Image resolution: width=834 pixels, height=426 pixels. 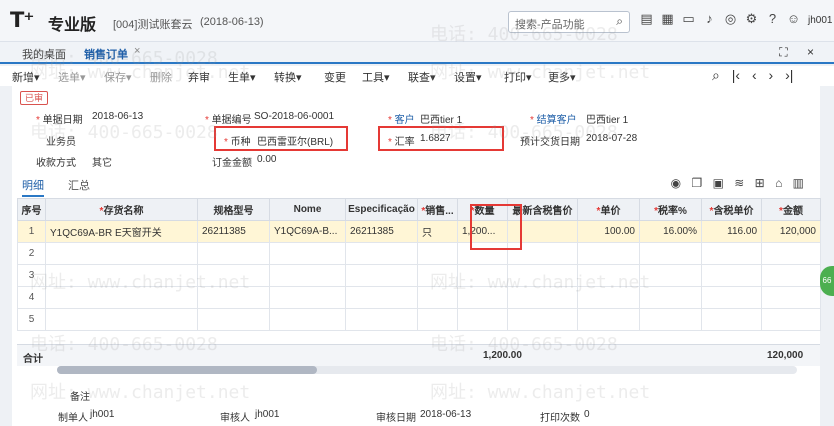 I want to click on tab-detail: 明细, so click(x=33, y=187).